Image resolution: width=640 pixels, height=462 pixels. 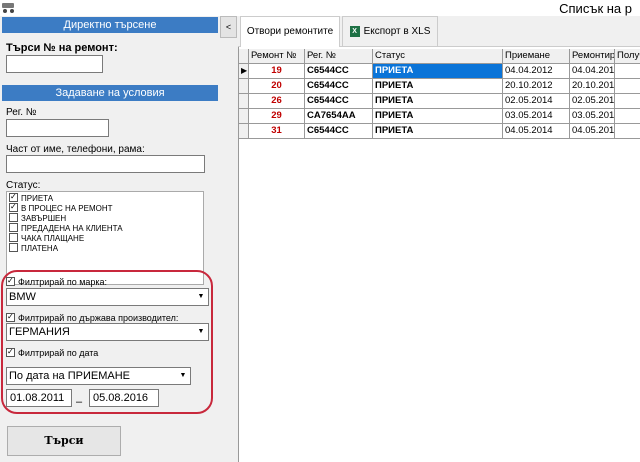 I want to click on status-item-label: В ПРОЦЕС НА РЕМОНТ, so click(x=67, y=208).